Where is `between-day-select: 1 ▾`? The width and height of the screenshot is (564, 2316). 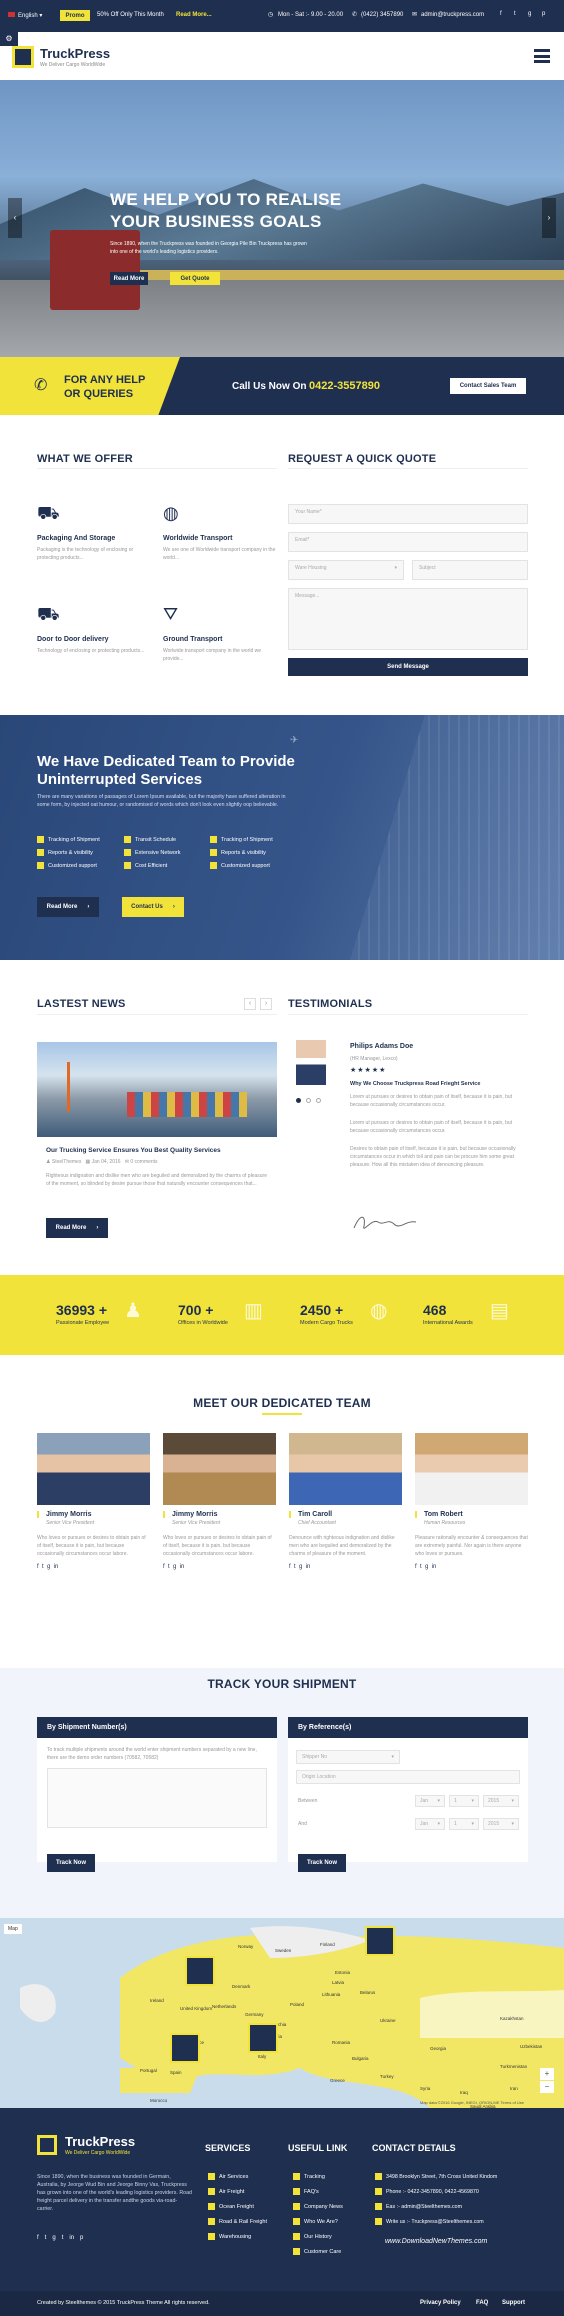 between-day-select: 1 ▾ is located at coordinates (464, 1801).